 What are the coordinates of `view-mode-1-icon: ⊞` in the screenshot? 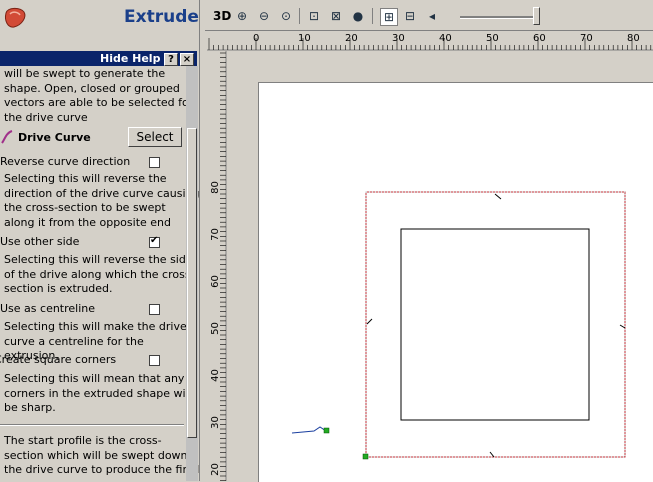 It's located at (389, 17).